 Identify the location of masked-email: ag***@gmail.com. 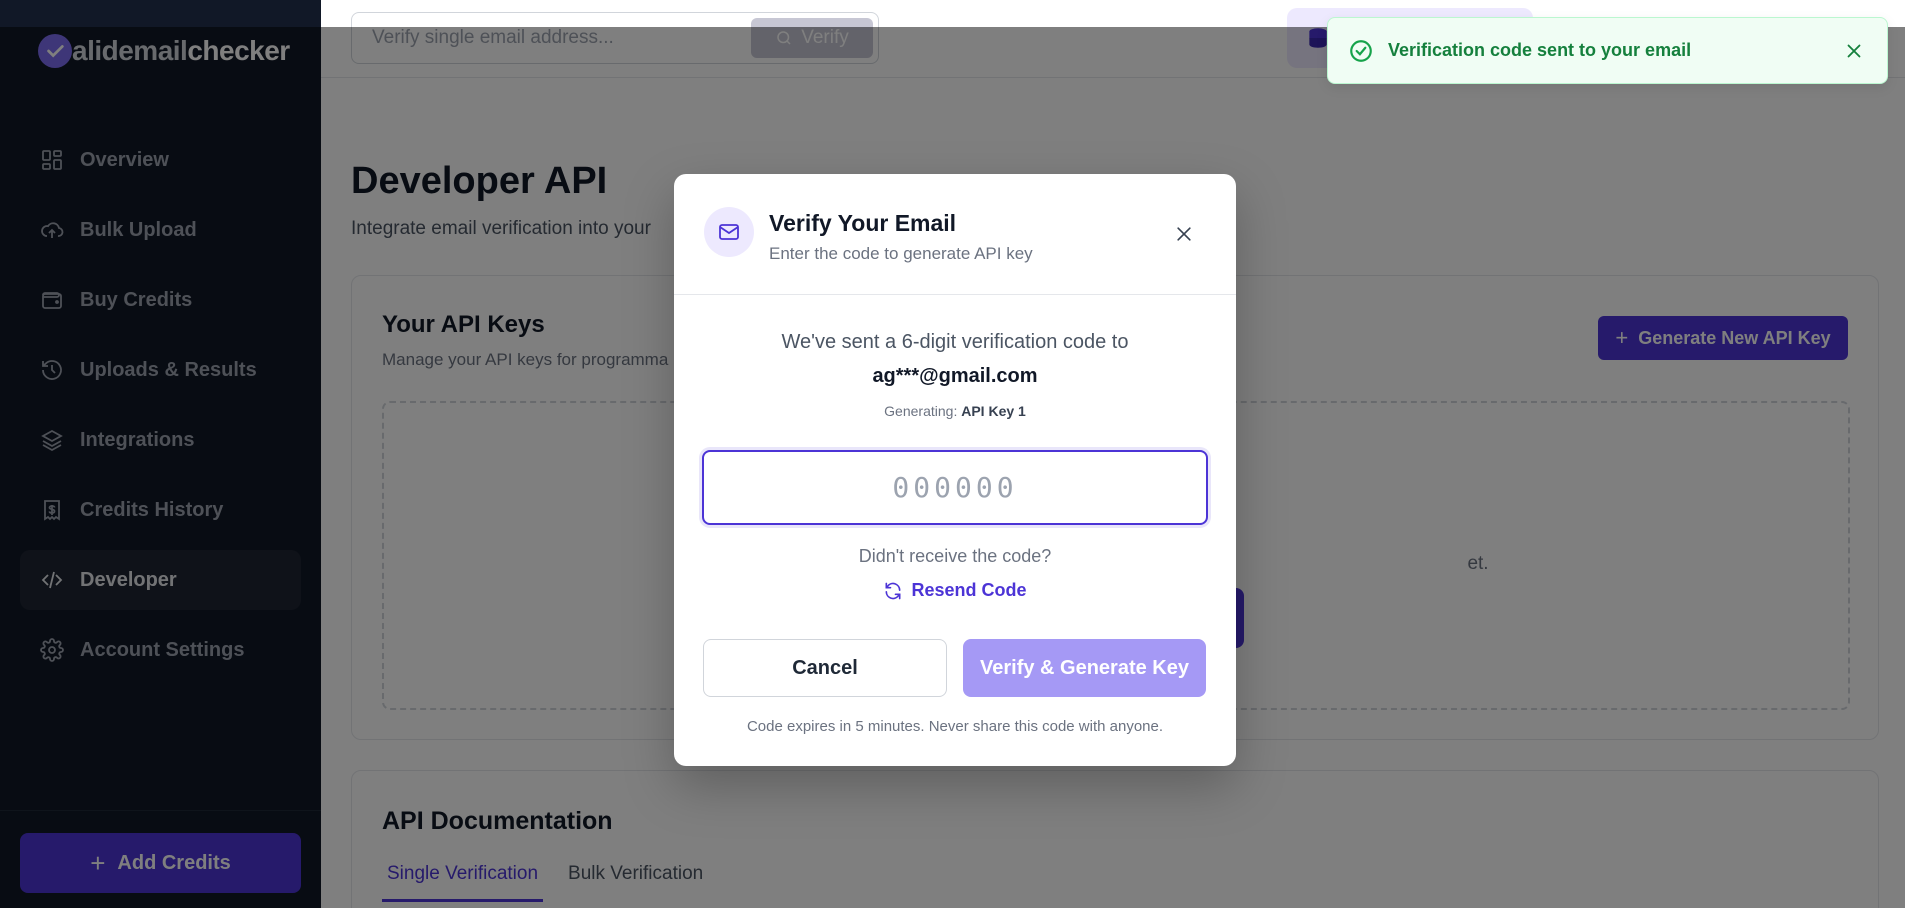
(955, 376).